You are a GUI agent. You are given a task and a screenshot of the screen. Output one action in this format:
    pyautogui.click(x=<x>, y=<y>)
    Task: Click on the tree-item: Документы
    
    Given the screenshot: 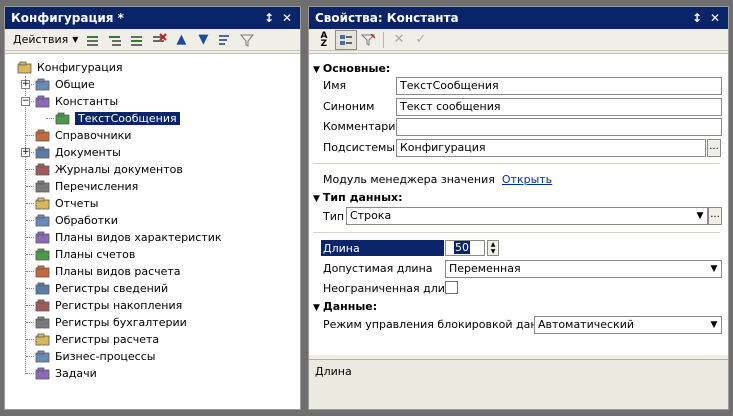 What is the action you would take?
    pyautogui.click(x=78, y=152)
    